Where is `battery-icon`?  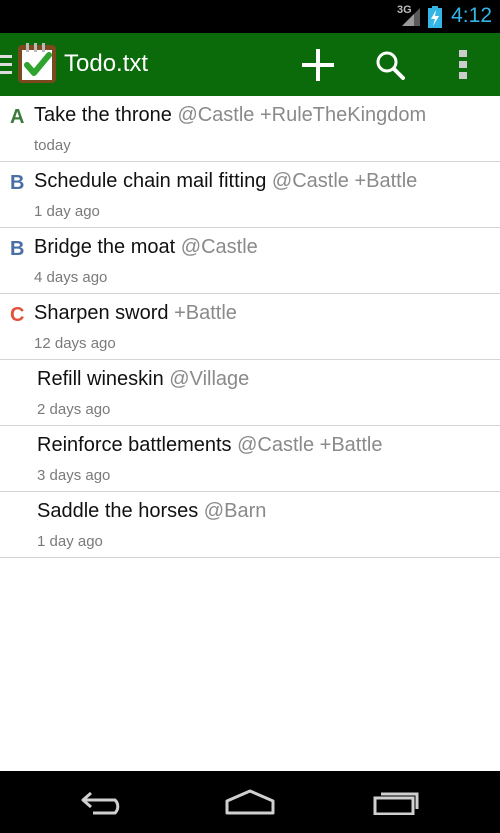
battery-icon is located at coordinates (435, 17).